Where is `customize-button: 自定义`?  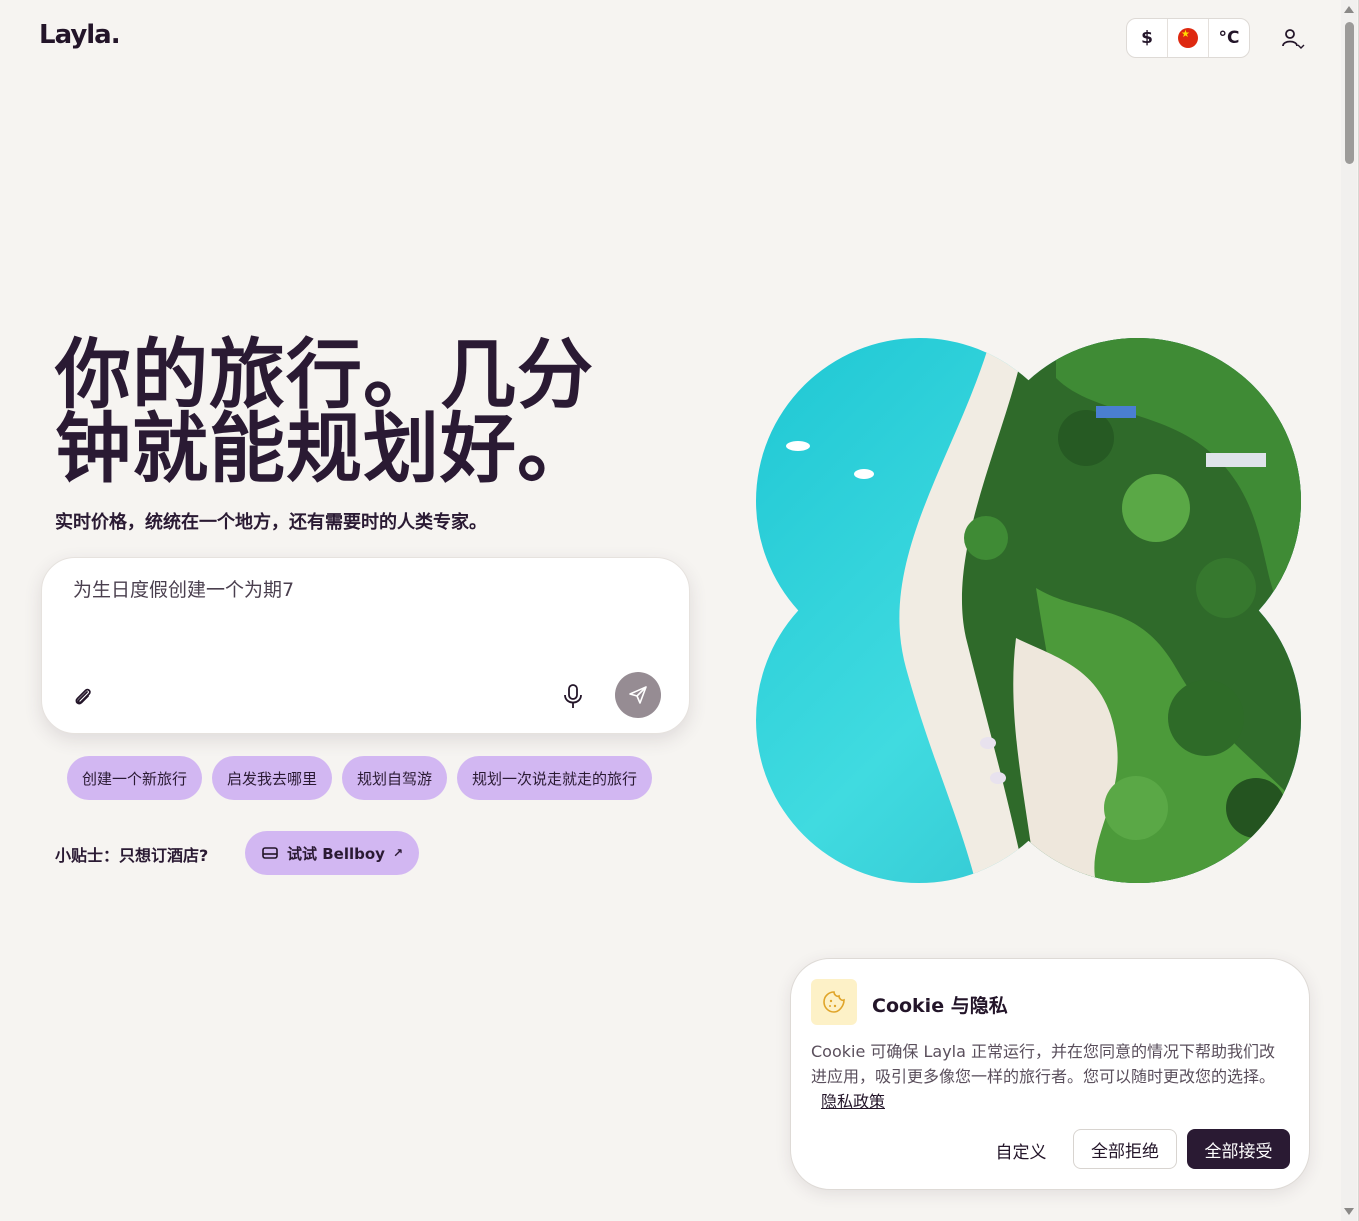
customize-button: 自定义 is located at coordinates (1021, 1150).